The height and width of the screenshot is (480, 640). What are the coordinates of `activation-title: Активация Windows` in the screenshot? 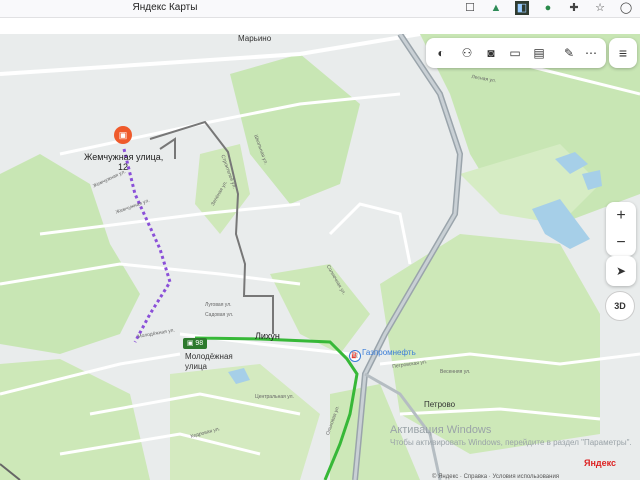 It's located at (441, 430).